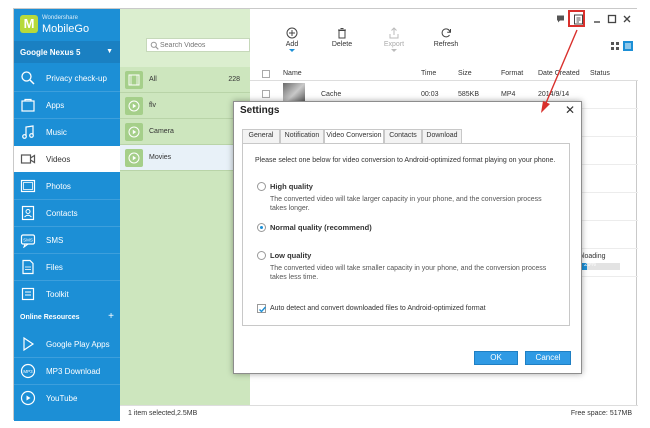 Image resolution: width=650 pixels, height=428 pixels. I want to click on sidebar-item-youtube: YouTube, so click(67, 398).